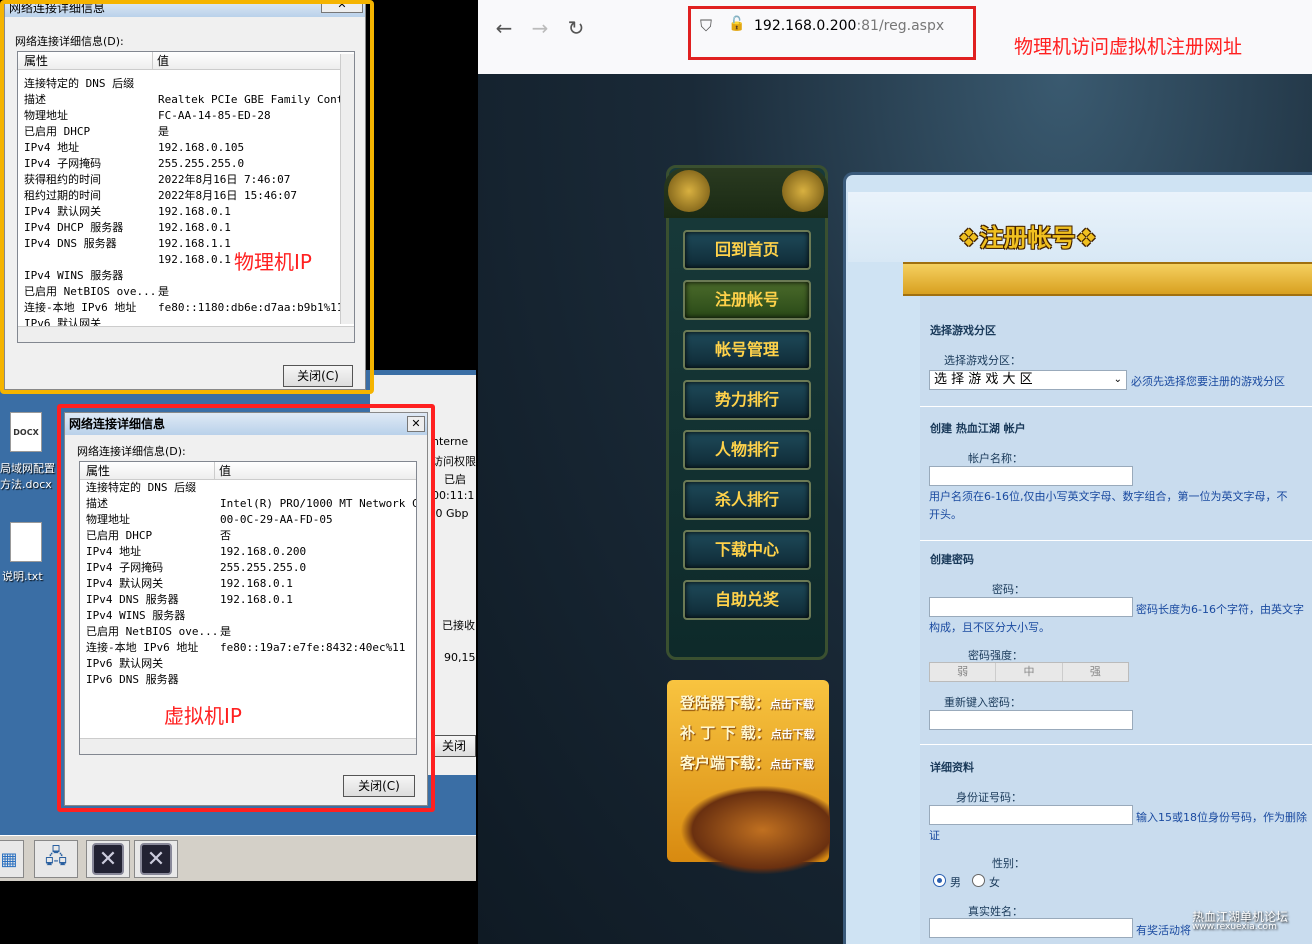 This screenshot has width=1312, height=944. Describe the element at coordinates (458, 625) in the screenshot. I see `bg-text-received: 已接收` at that location.